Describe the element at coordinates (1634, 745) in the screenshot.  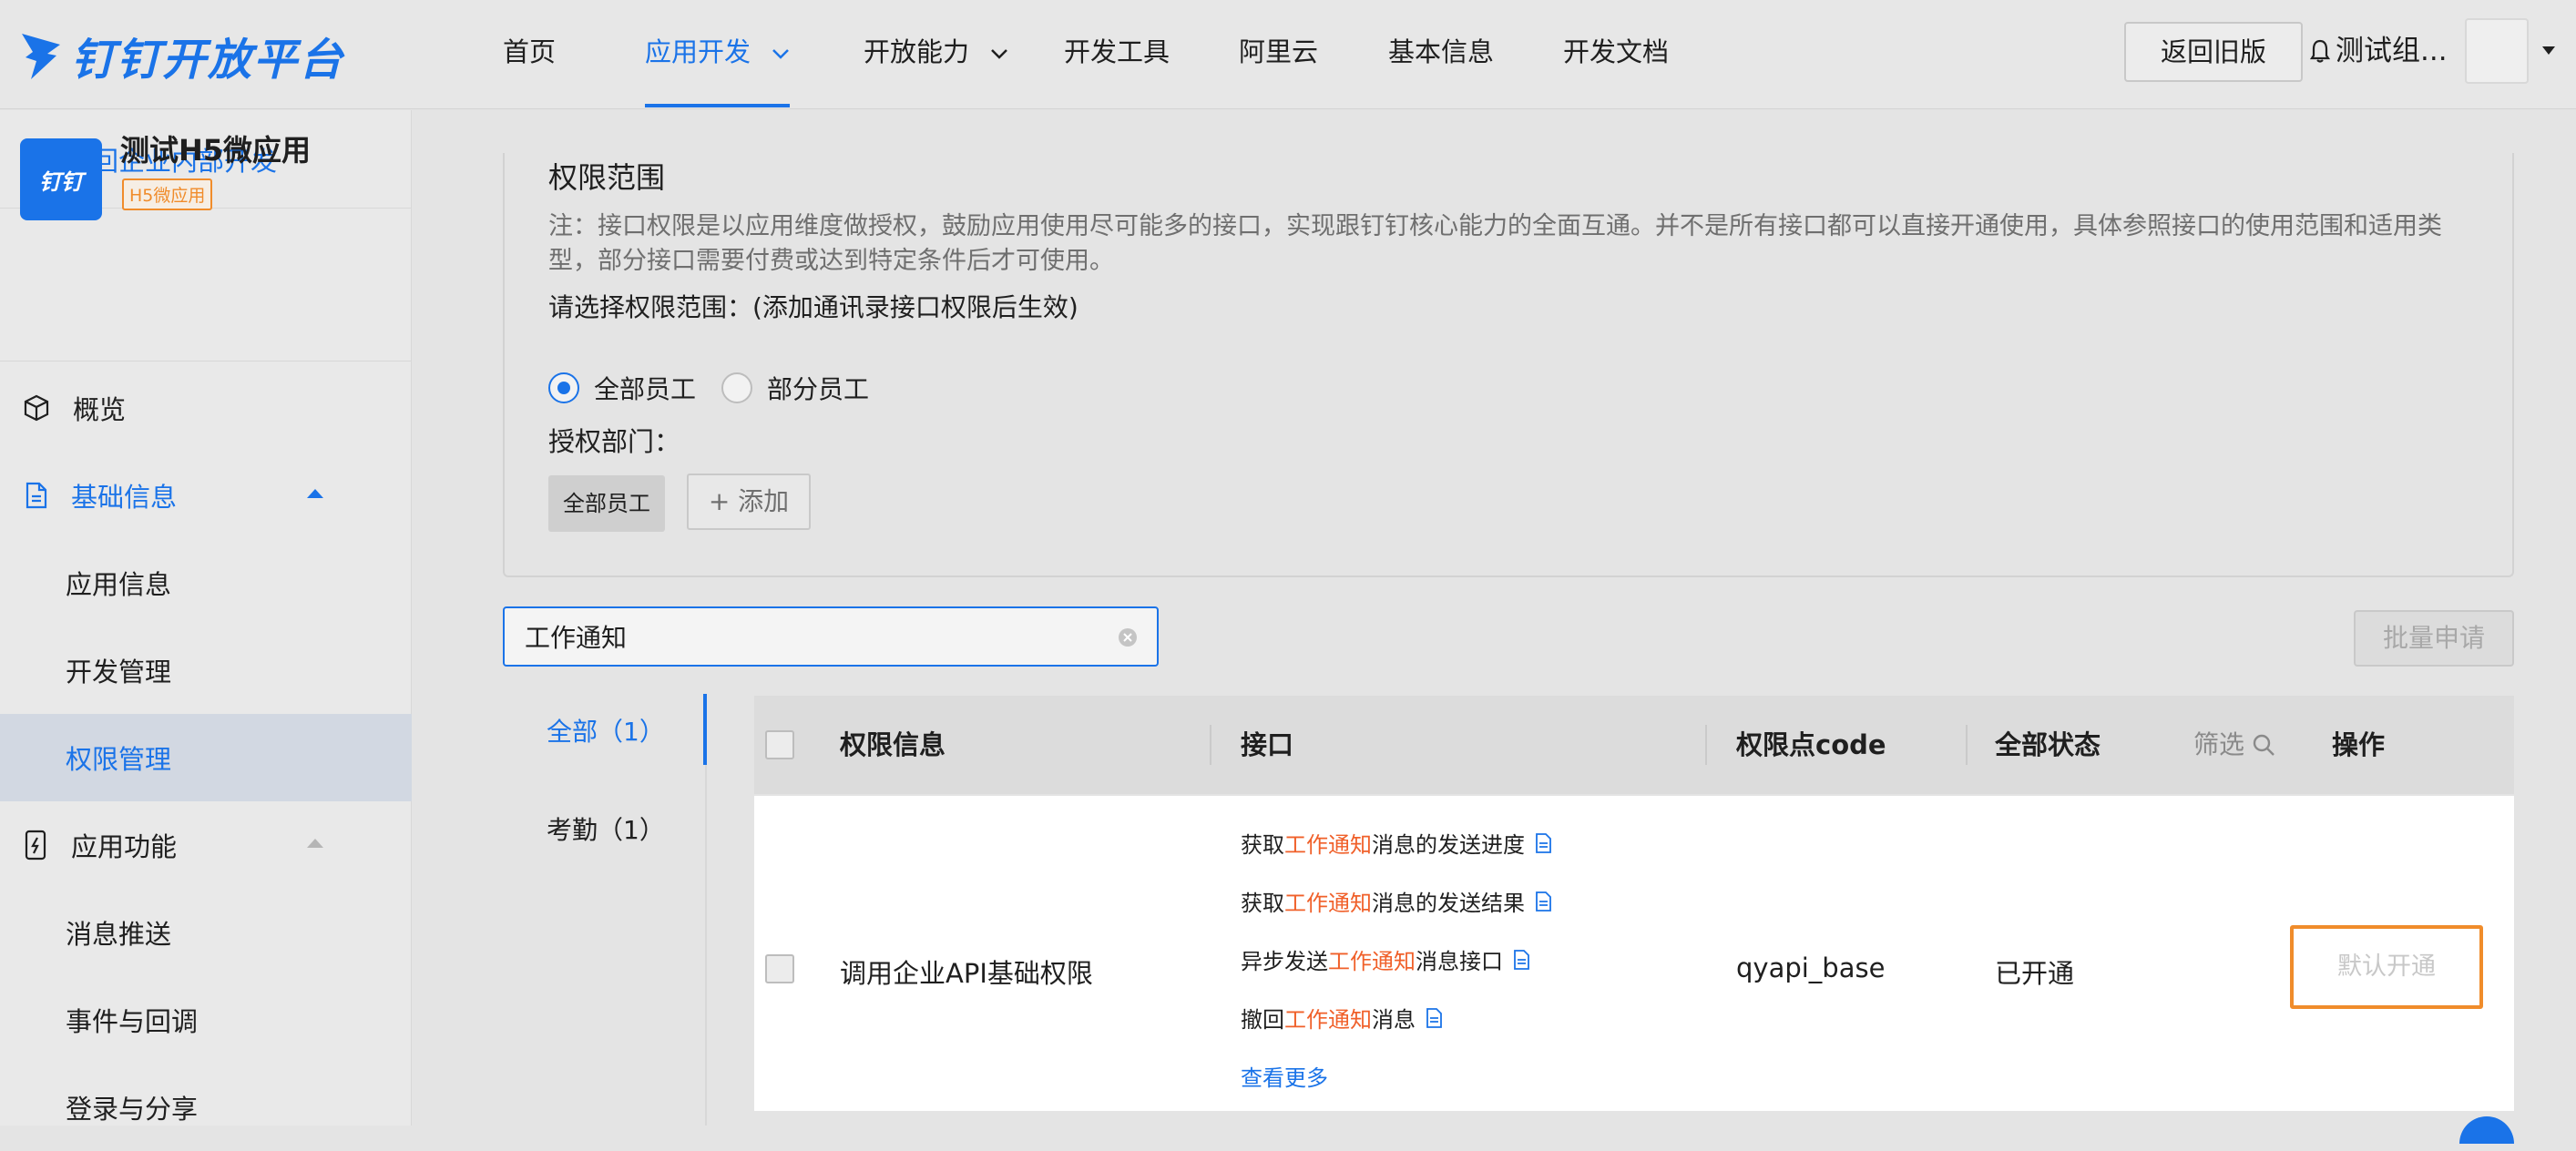
I see `table-header: 权限信息 接口 权限点code 全部状态 筛选 操作` at that location.